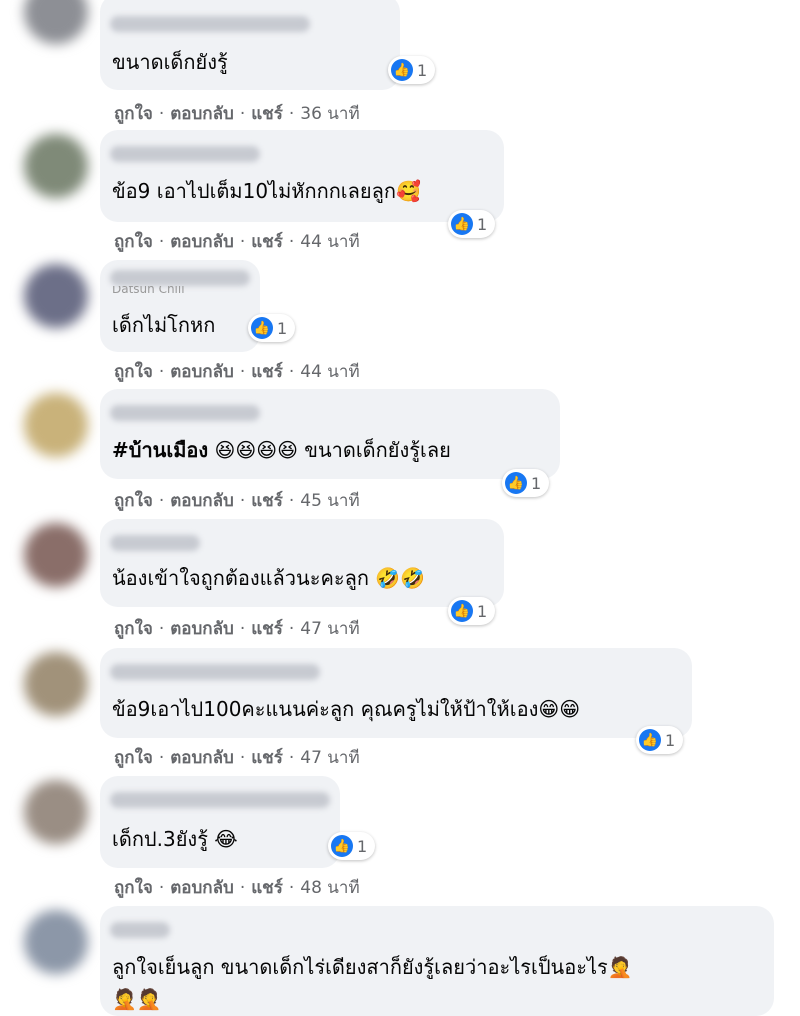 Image resolution: width=800 pixels, height=1016 pixels. I want to click on comment-text: น้องเข้าใจถูกต้องแล้วนะคะลูก 🤣🤣, so click(269, 578).